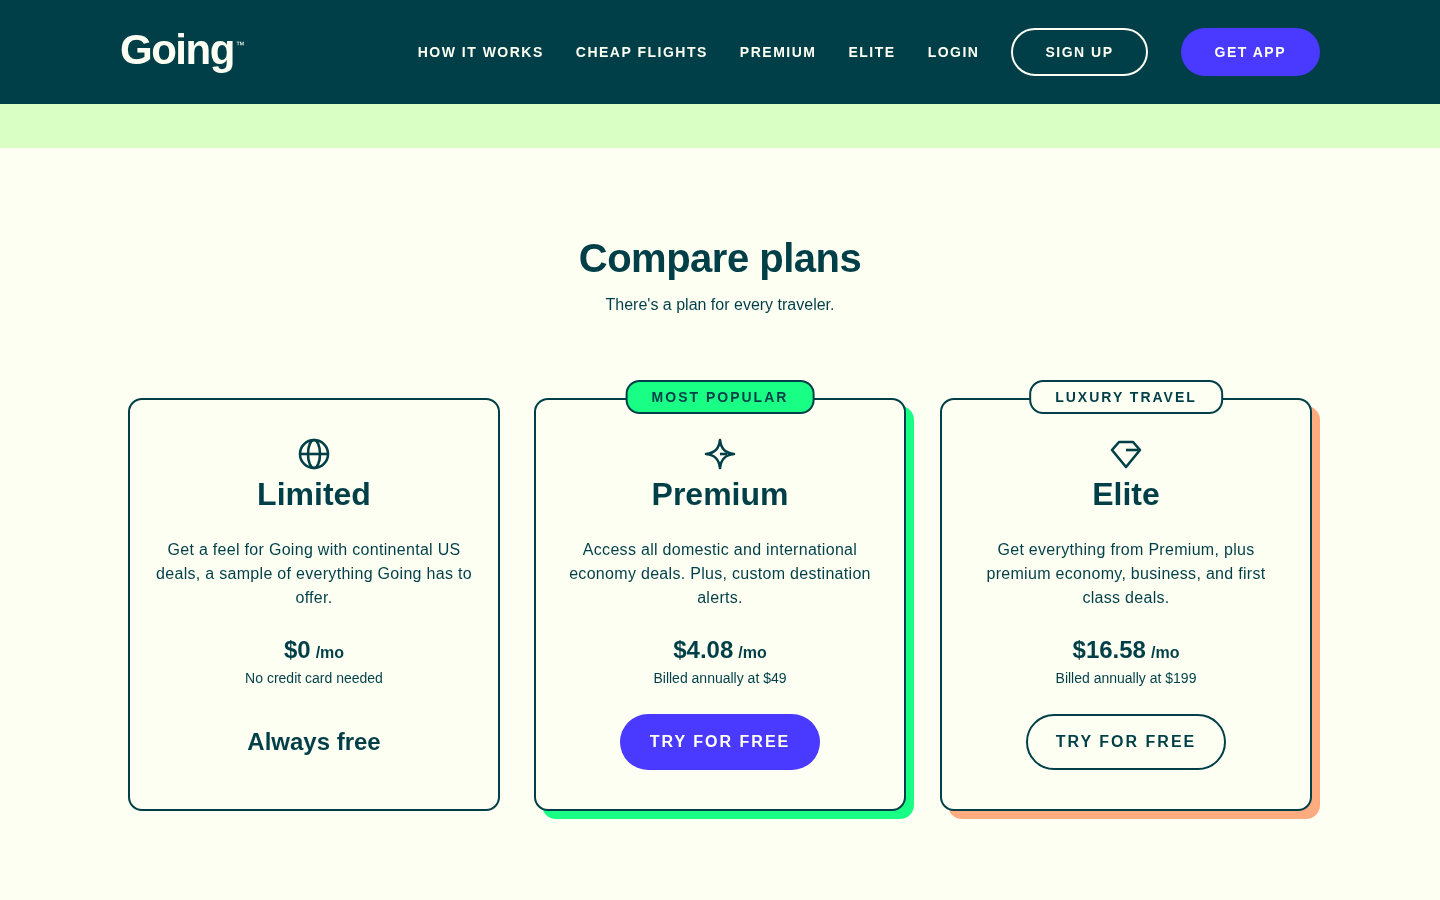 This screenshot has height=900, width=1440. What do you see at coordinates (182, 50) in the screenshot?
I see `logo: Going$^{™}$` at bounding box center [182, 50].